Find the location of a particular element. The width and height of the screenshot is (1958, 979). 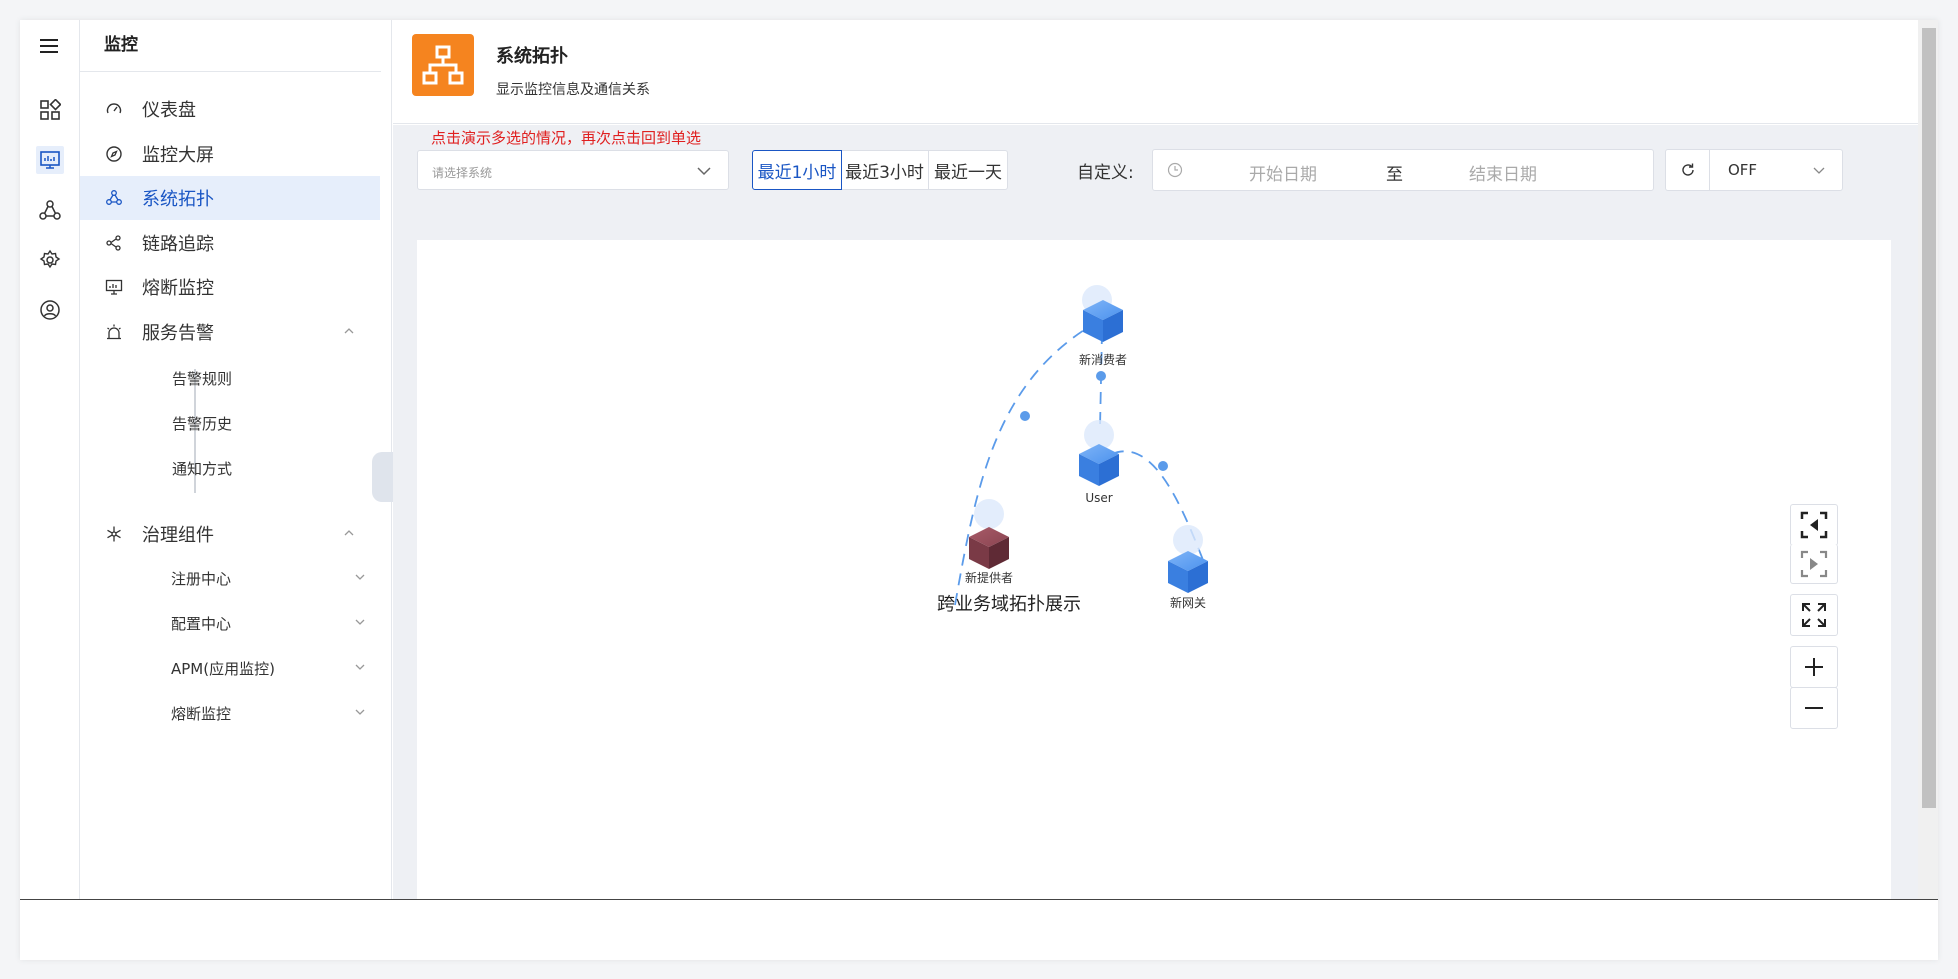

group-label: 跨业务域拓扑展示 is located at coordinates (1009, 604).